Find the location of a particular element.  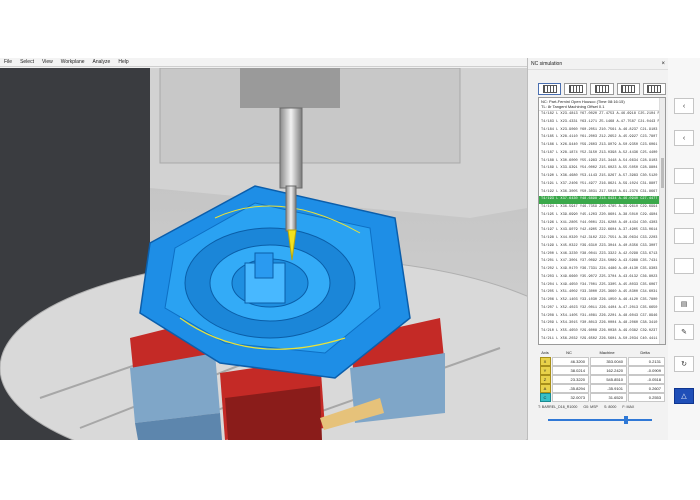

nc-value: 46.3200 is located at coordinates (570, 361).